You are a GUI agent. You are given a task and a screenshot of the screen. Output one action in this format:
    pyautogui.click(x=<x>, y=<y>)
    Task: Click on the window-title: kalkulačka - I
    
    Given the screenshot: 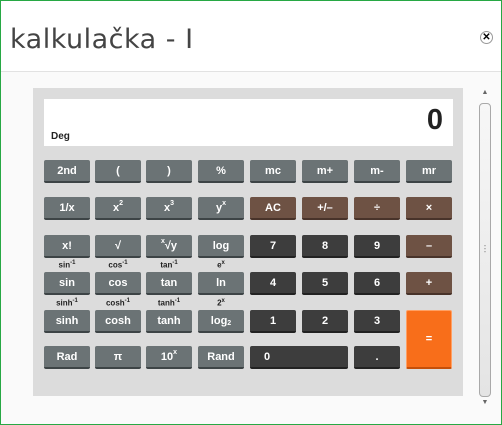 What is the action you would take?
    pyautogui.click(x=102, y=39)
    